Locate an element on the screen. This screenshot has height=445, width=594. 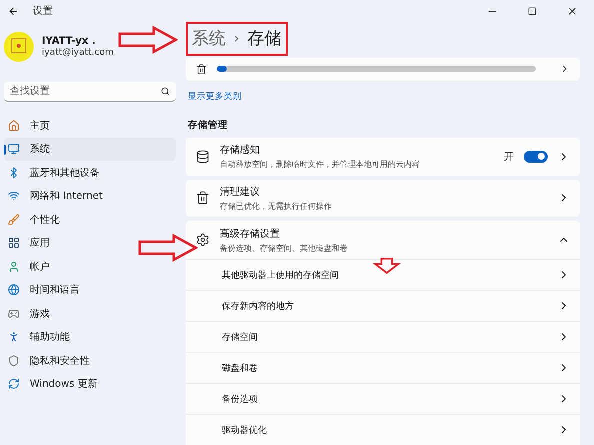
setting-description: 备份选项、存储空间、其他磁盘和卷 is located at coordinates (284, 248).